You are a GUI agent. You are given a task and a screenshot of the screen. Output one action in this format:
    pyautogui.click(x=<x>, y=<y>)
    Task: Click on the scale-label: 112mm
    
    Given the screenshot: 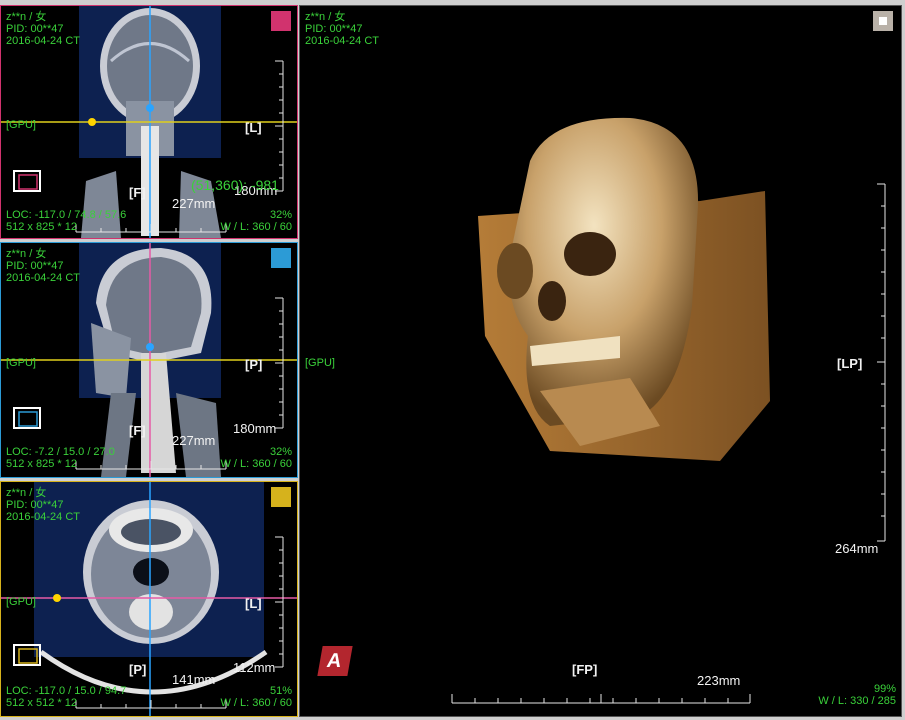 What is the action you would take?
    pyautogui.click(x=254, y=667)
    